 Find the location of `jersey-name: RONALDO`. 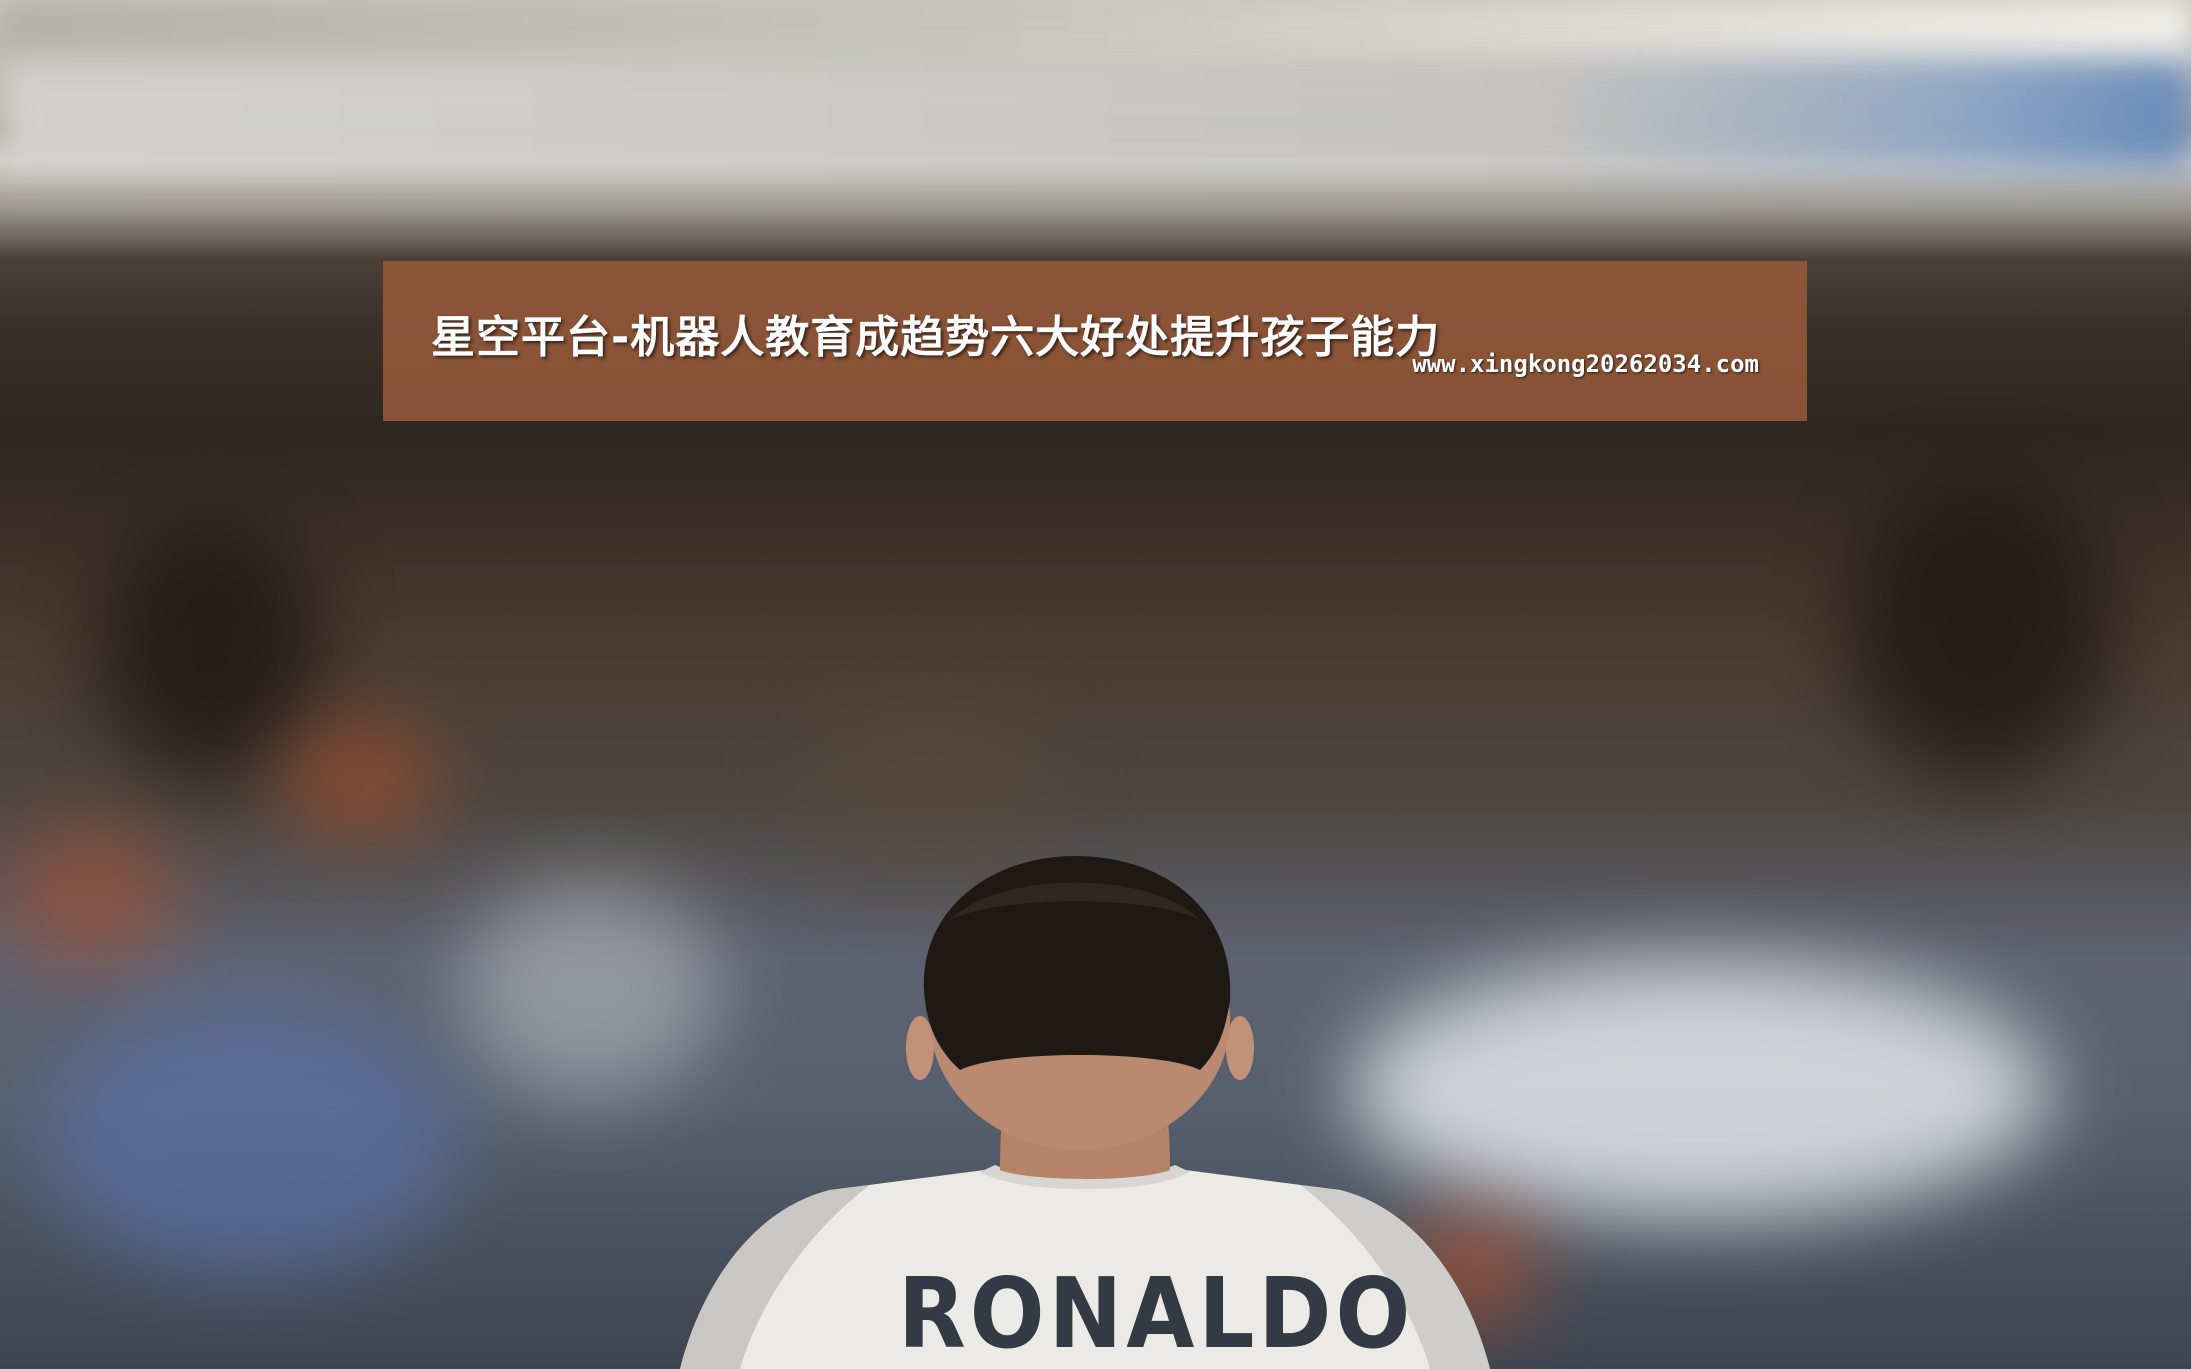

jersey-name: RONALDO is located at coordinates (1156, 1312).